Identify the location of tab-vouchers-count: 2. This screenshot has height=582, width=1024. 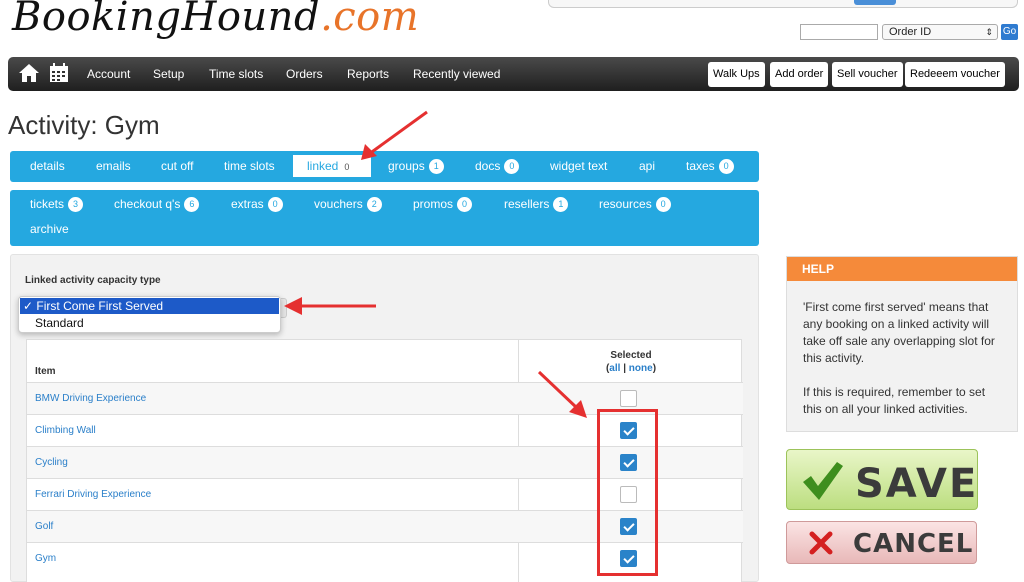
(374, 204).